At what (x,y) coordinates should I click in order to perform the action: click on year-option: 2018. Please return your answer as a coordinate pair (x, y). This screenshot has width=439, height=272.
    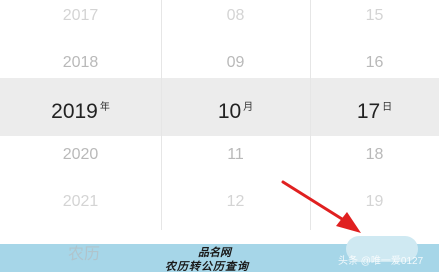
    Looking at the image, I should click on (80, 63).